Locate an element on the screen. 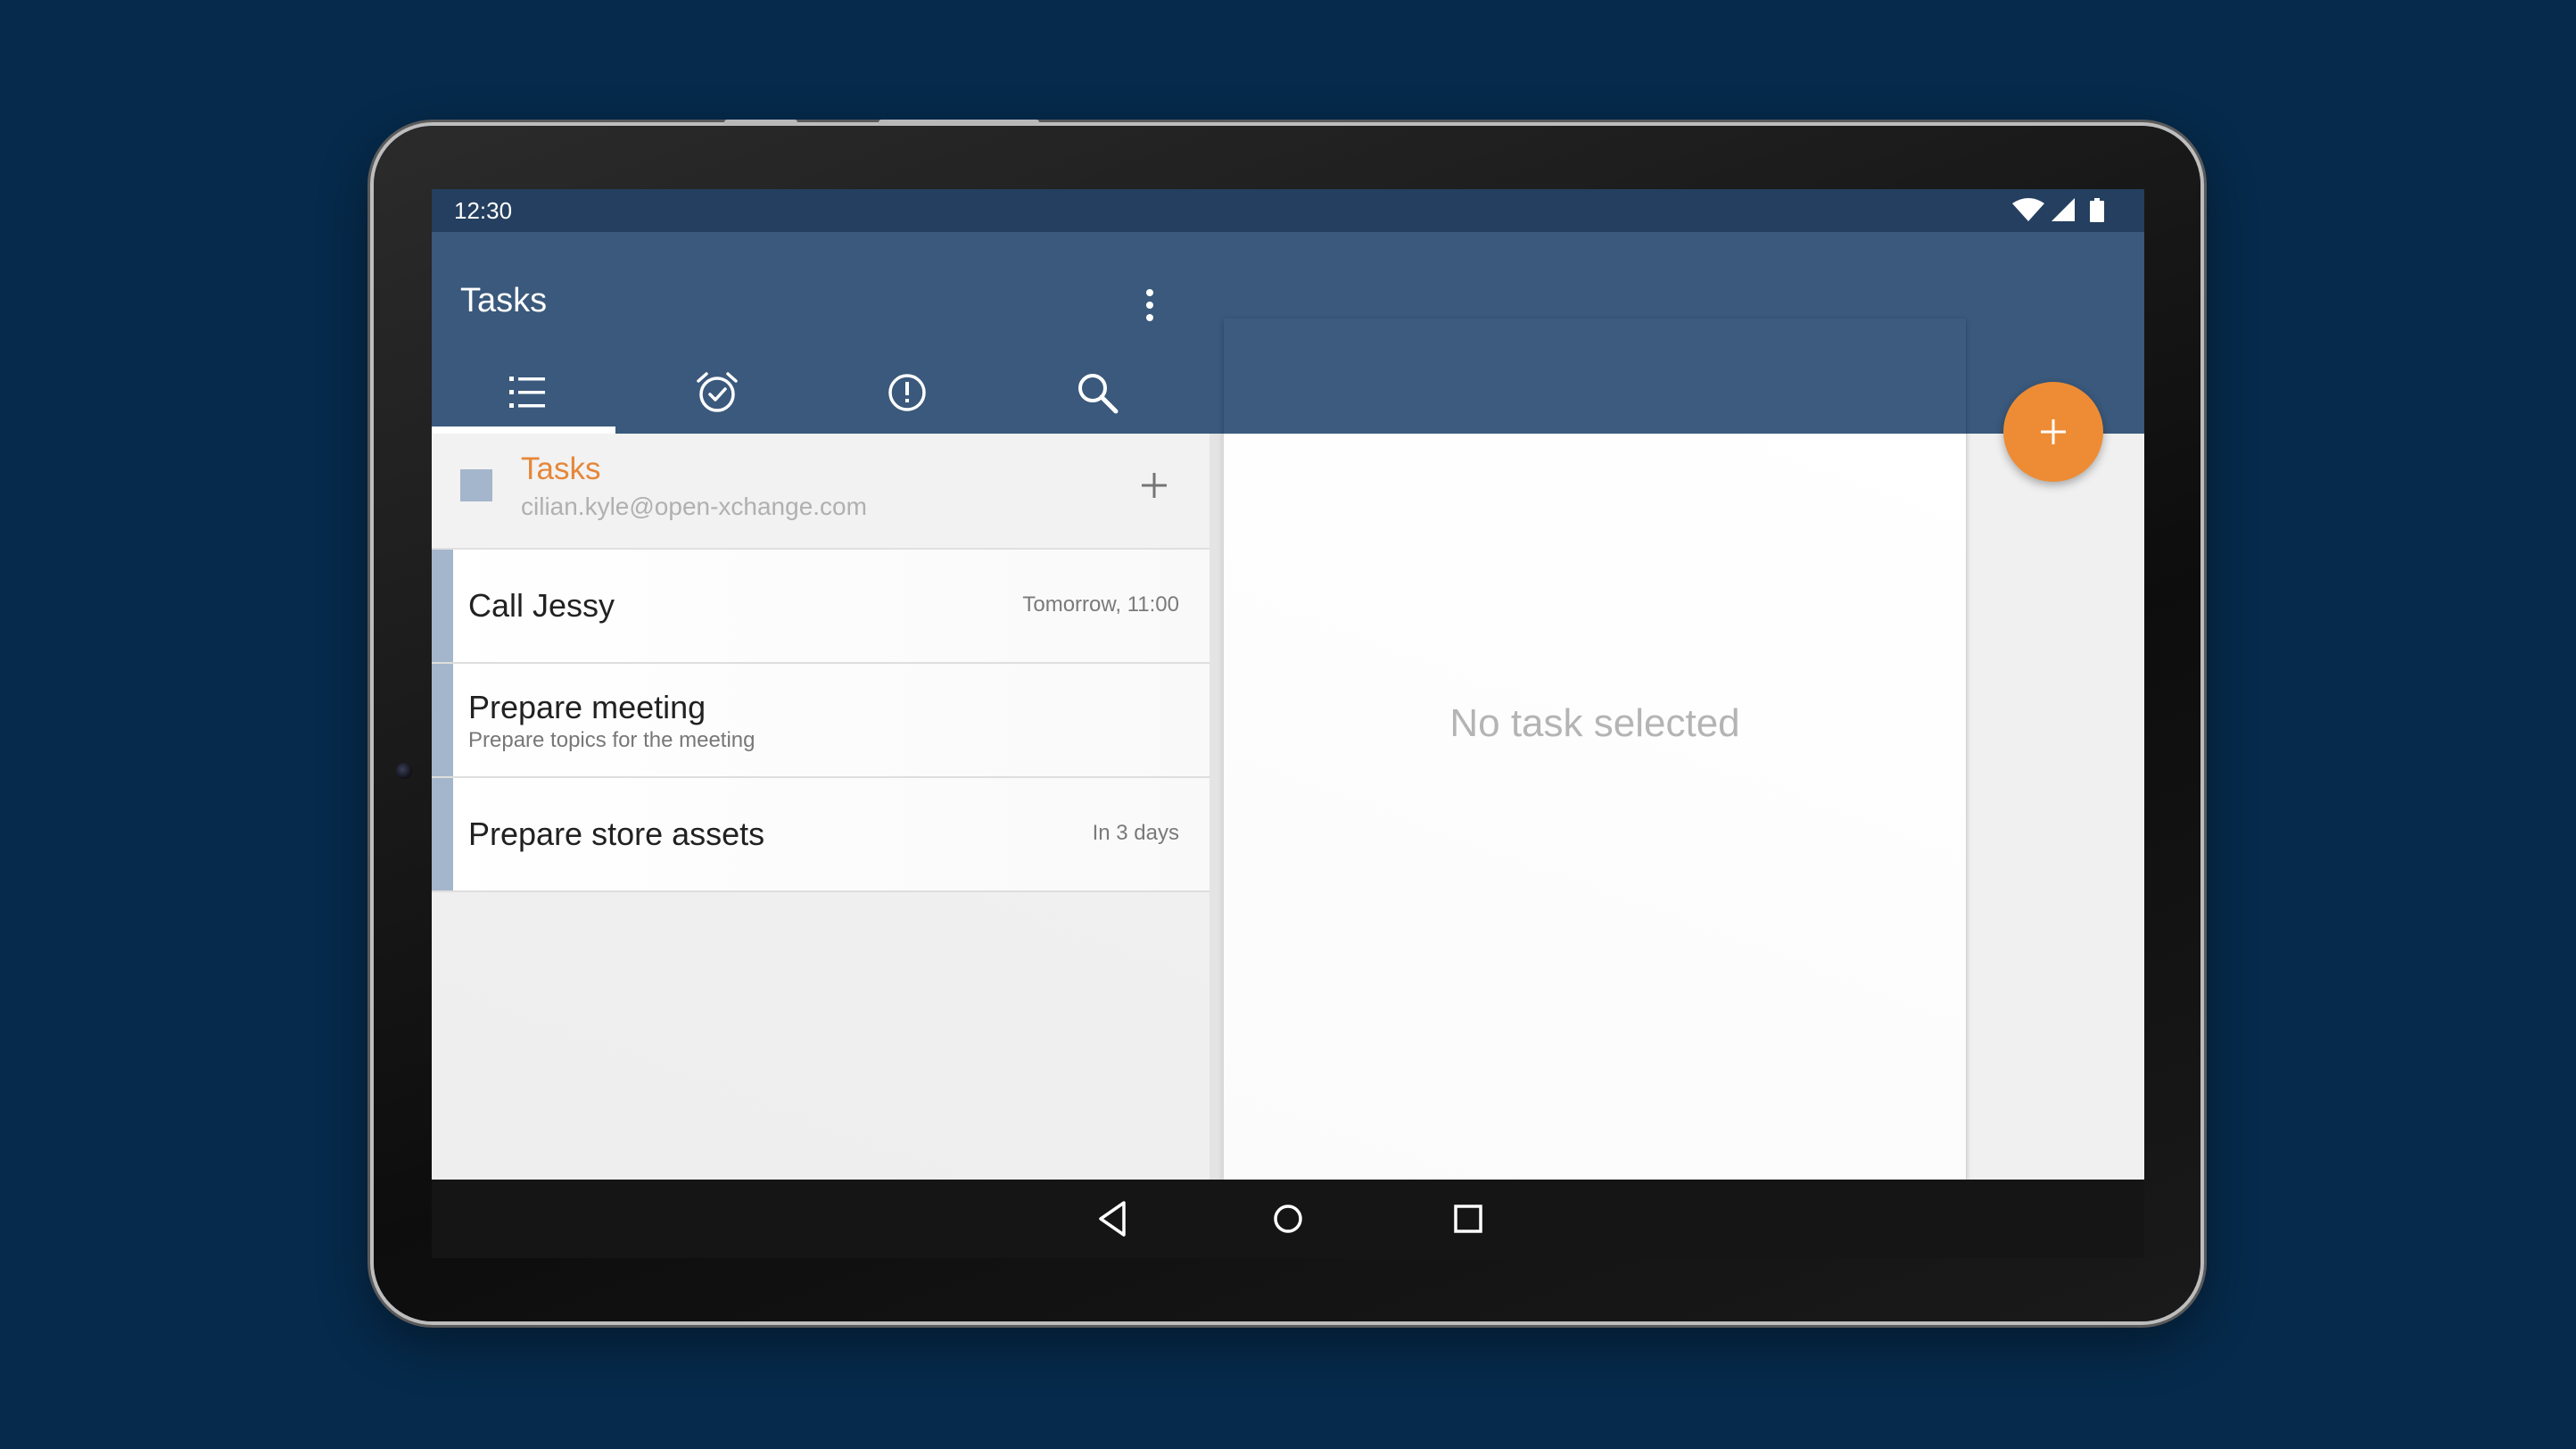 The height and width of the screenshot is (1449, 2576). detail-body: No task selected is located at coordinates (1595, 807).